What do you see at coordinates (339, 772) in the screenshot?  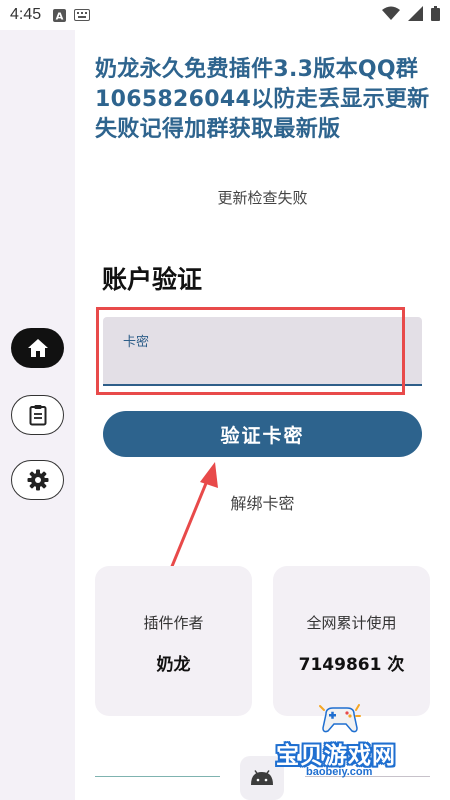 I see `watermark-url: baobeiy.com` at bounding box center [339, 772].